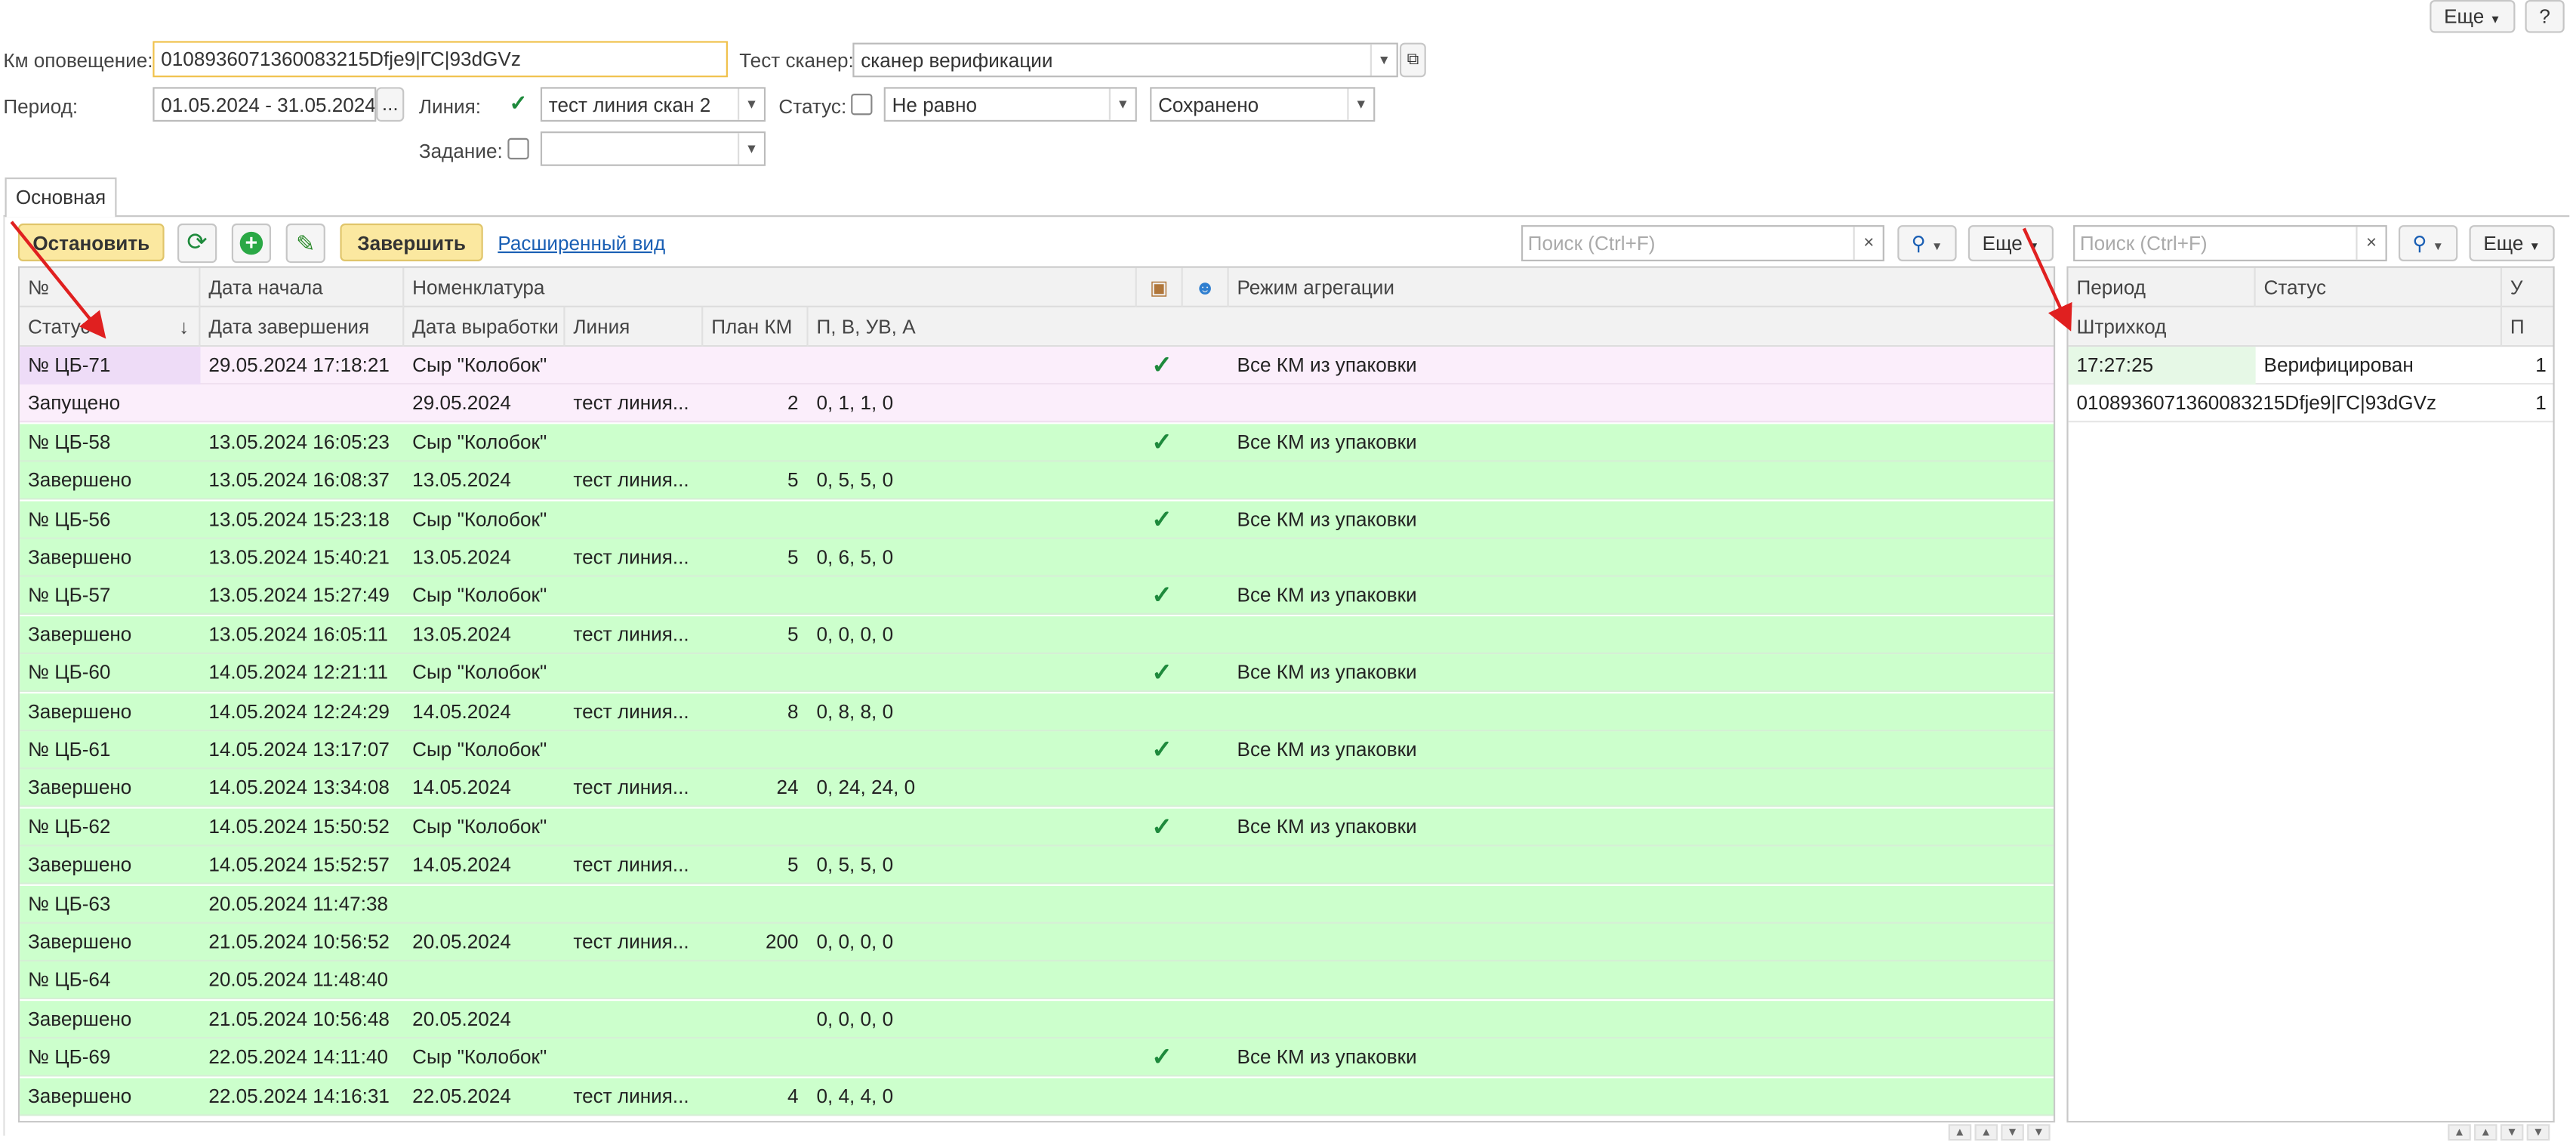 The height and width of the screenshot is (1142, 2576). I want to click on cell-scan-status: Верифицирован, so click(2338, 365).